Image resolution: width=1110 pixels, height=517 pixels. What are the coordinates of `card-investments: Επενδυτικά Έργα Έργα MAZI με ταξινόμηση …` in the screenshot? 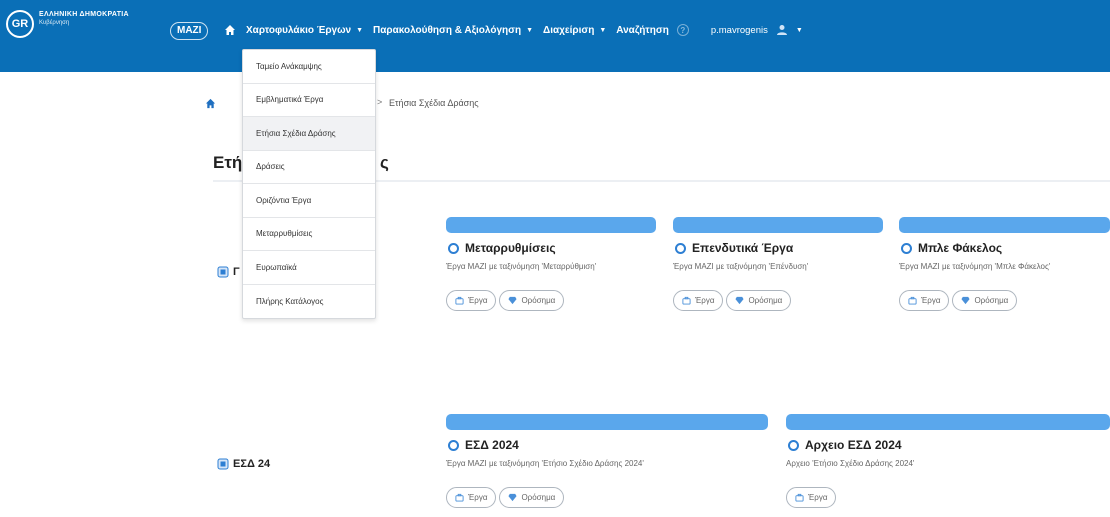 It's located at (778, 264).